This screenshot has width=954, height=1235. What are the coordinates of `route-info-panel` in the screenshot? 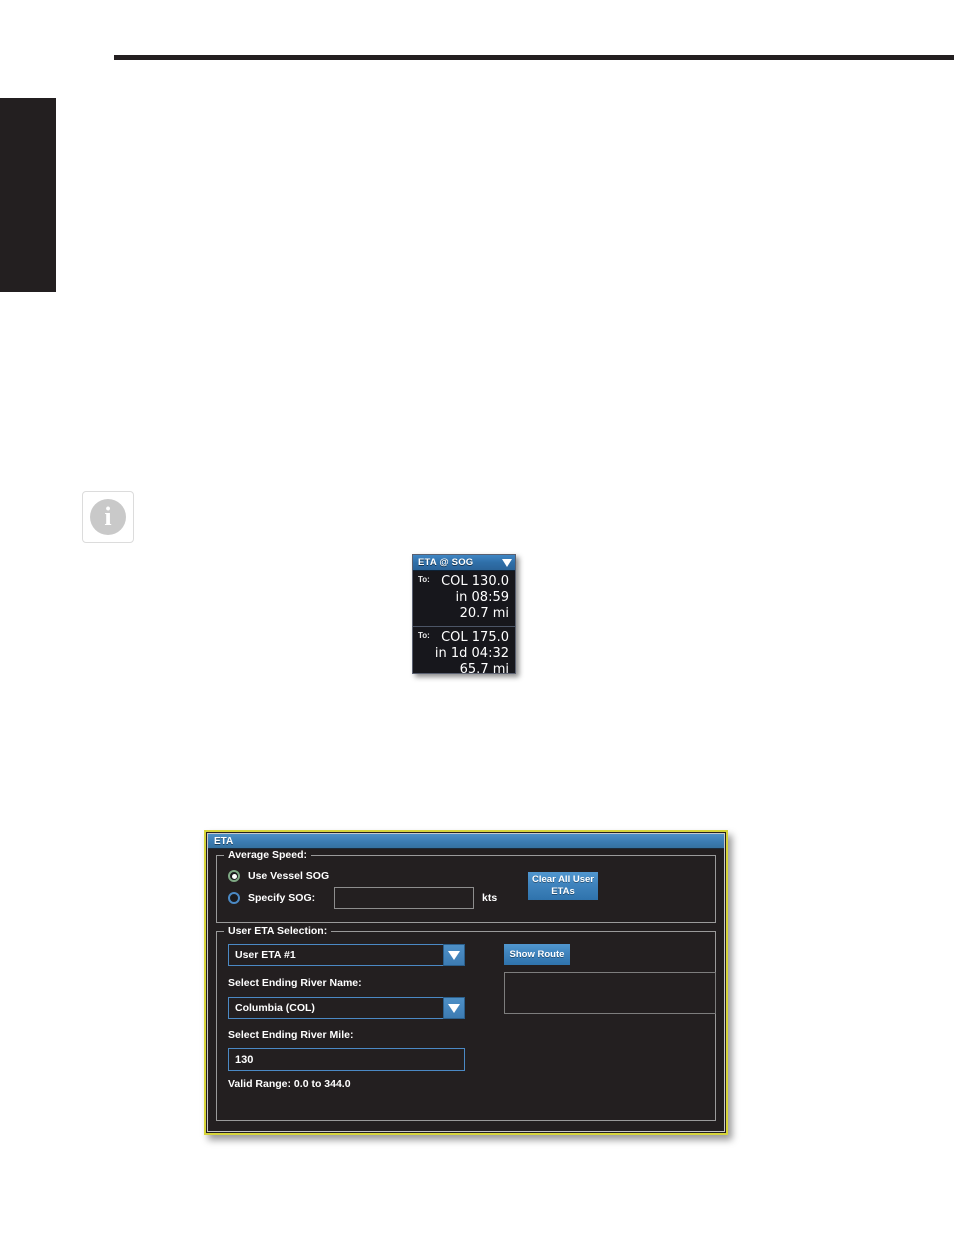 It's located at (610, 993).